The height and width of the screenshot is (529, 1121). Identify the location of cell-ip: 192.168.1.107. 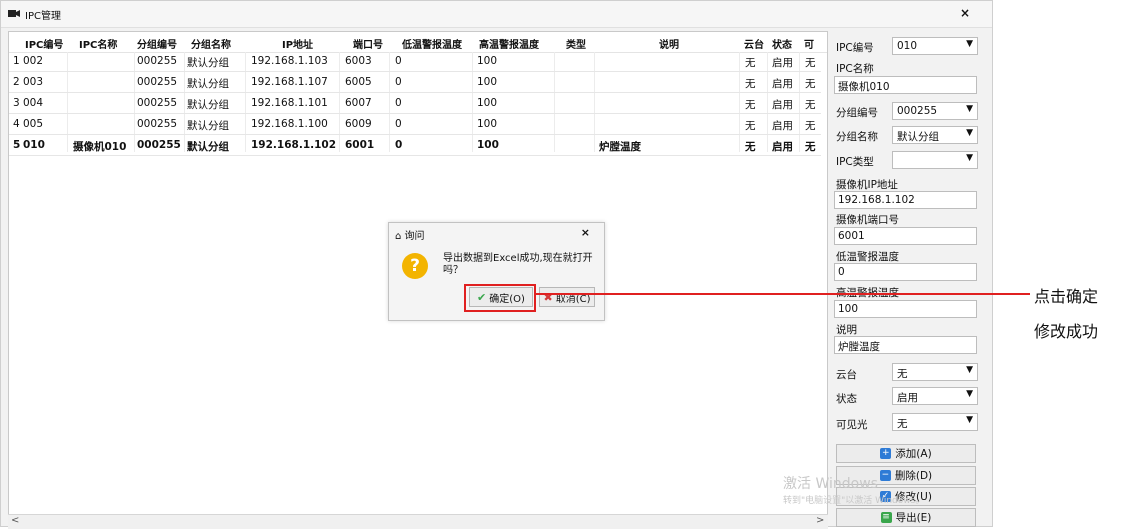
(289, 82).